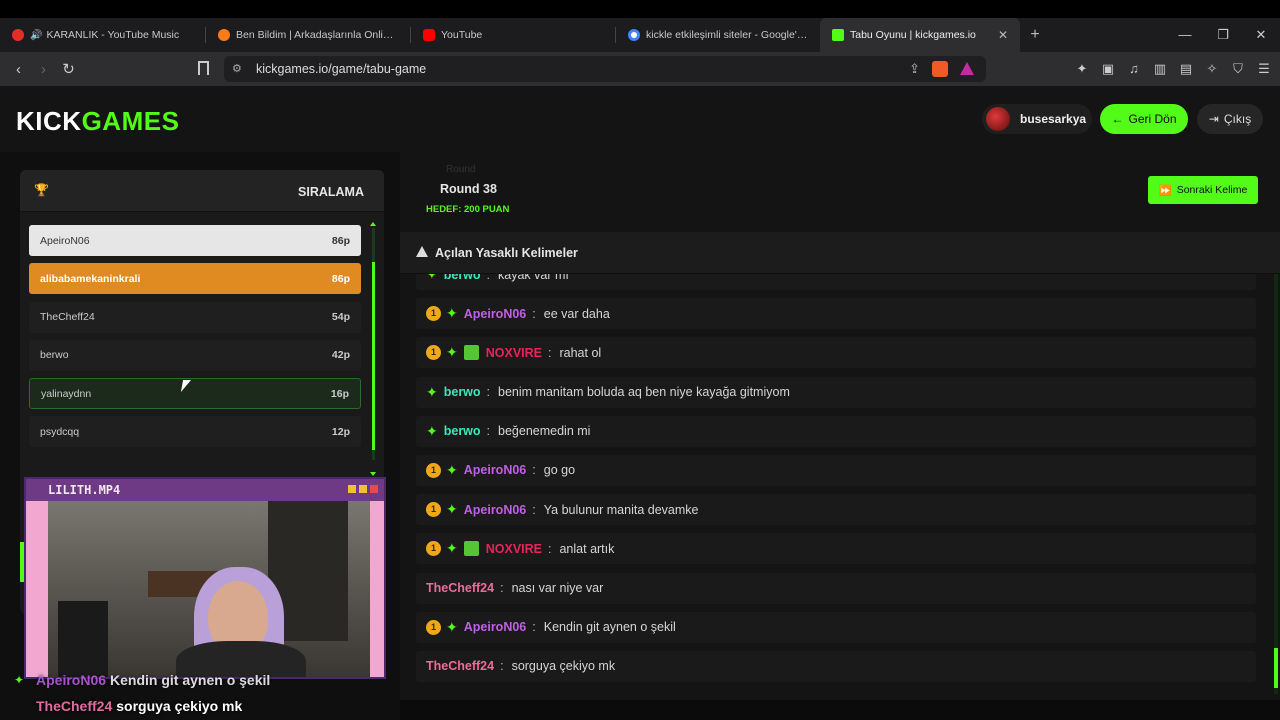  I want to click on reload-icon: ↻, so click(68, 69).